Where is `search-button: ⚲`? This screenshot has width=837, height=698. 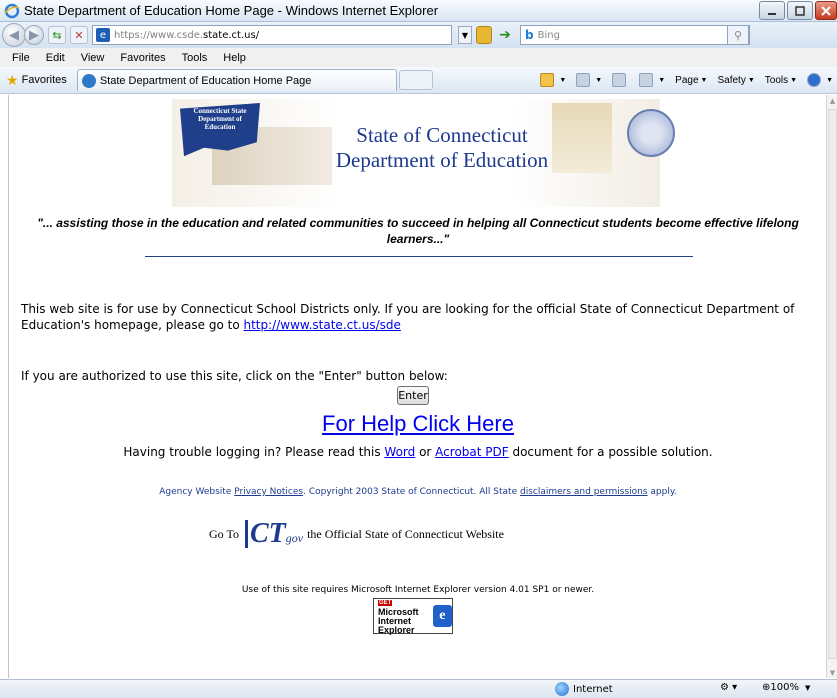 search-button: ⚲ is located at coordinates (738, 35).